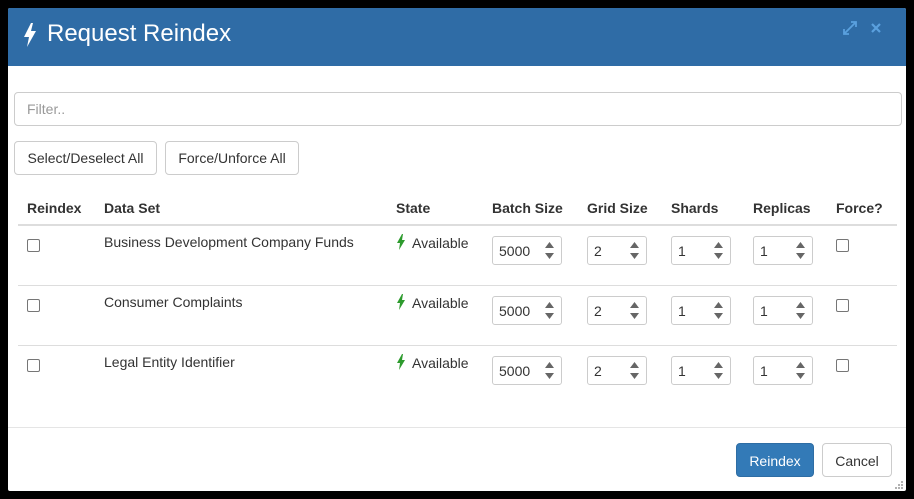 Image resolution: width=914 pixels, height=499 pixels. I want to click on col-header-data-set: Data Set, so click(241, 209).